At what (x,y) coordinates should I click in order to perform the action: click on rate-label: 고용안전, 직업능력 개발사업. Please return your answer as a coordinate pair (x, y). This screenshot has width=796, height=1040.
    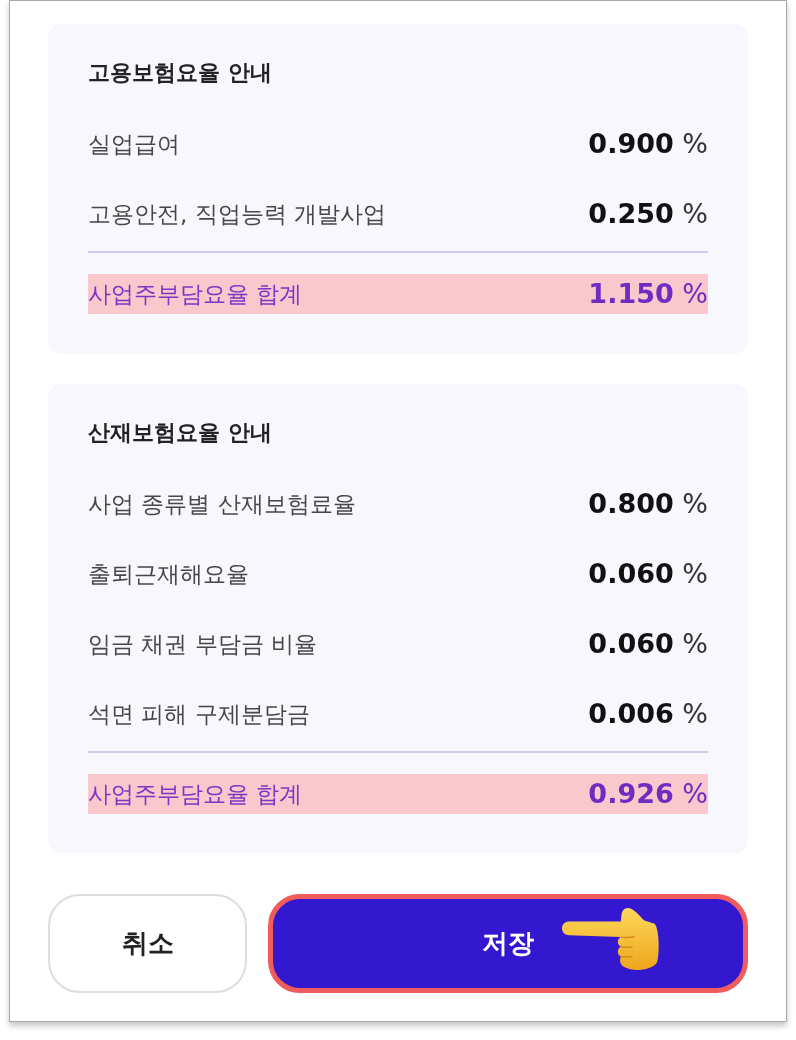
    Looking at the image, I should click on (237, 214).